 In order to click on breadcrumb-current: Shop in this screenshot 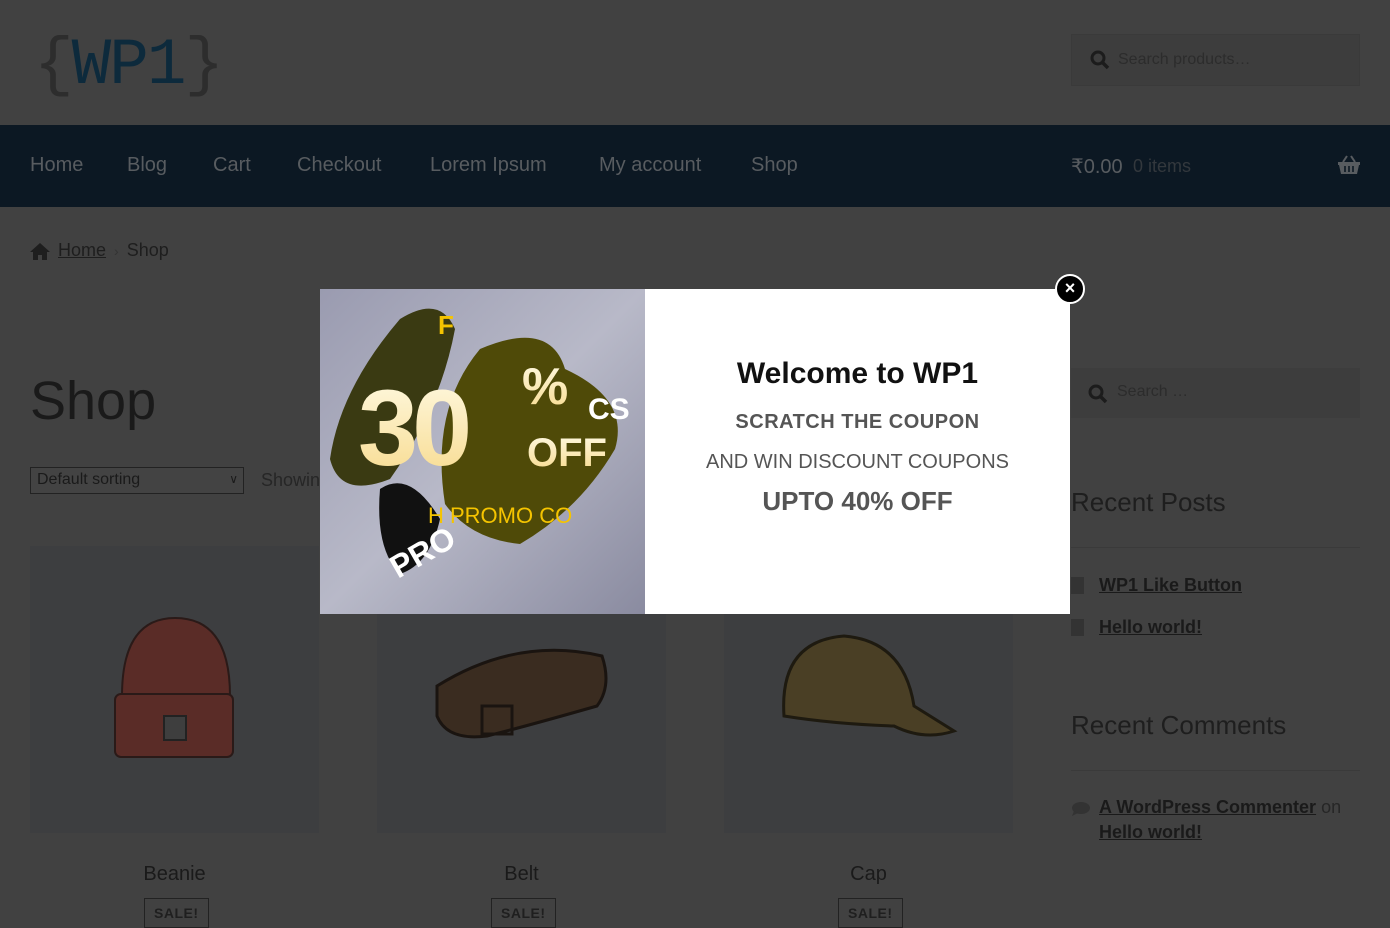, I will do `click(147, 250)`.